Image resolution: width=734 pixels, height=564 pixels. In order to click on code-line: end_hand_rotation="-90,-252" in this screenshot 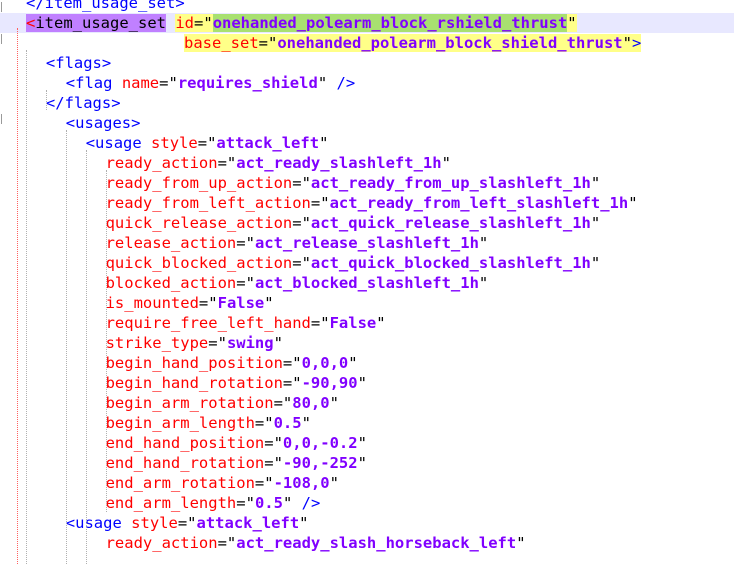, I will do `click(236, 463)`.